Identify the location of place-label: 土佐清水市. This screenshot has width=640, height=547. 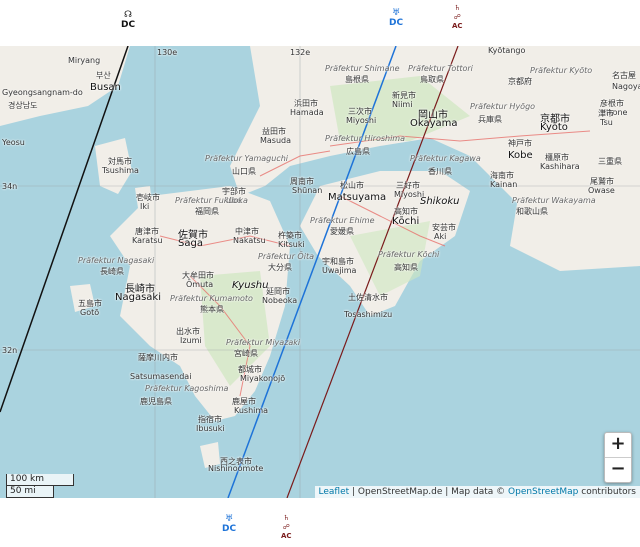
(368, 297).